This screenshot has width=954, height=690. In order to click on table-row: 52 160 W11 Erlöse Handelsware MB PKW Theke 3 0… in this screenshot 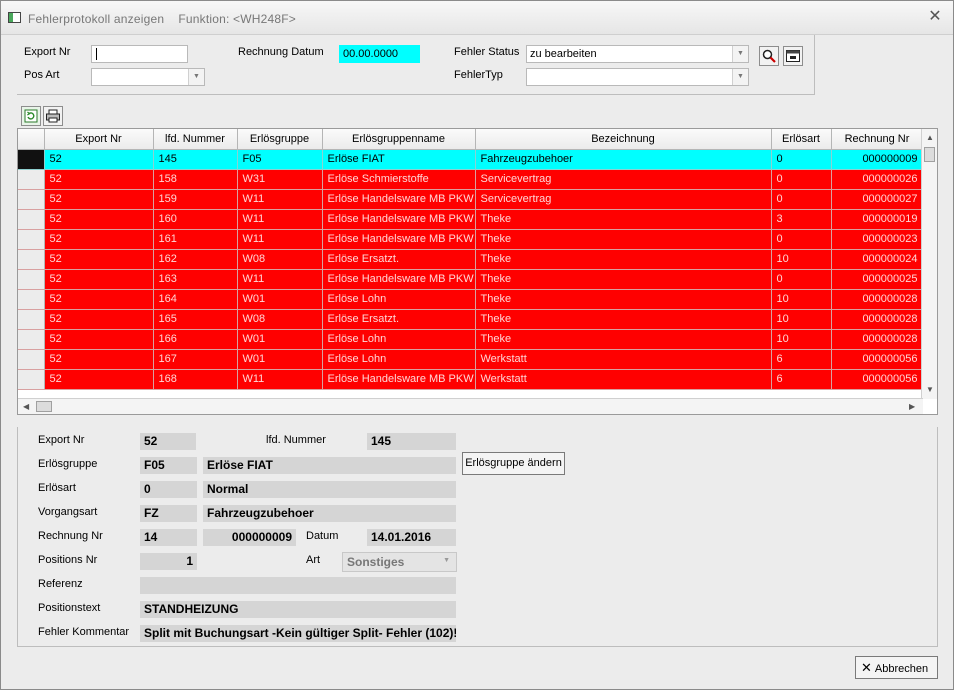, I will do `click(471, 219)`.